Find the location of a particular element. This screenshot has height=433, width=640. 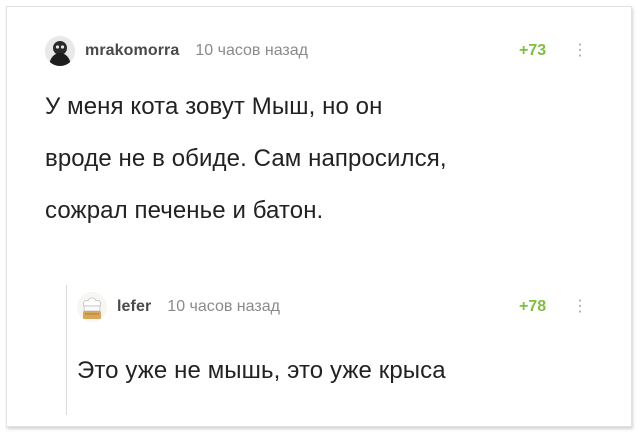

comment-line: сожрал печенье и батон. is located at coordinates (184, 210).